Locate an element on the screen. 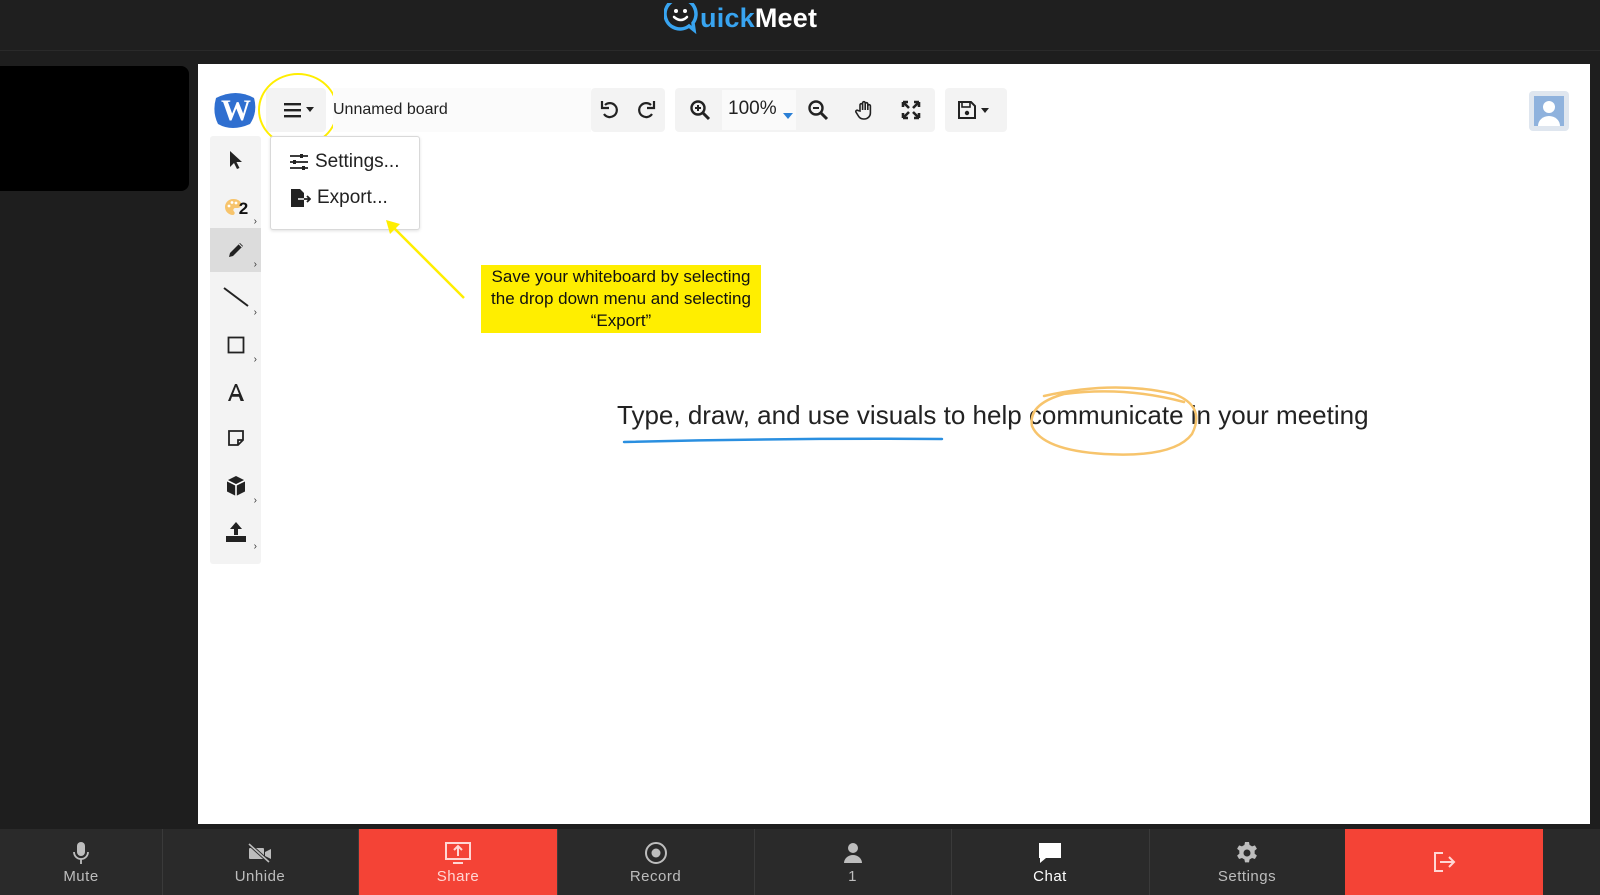 The height and width of the screenshot is (895, 1600). logo-text-meet: Meet is located at coordinates (786, 17).